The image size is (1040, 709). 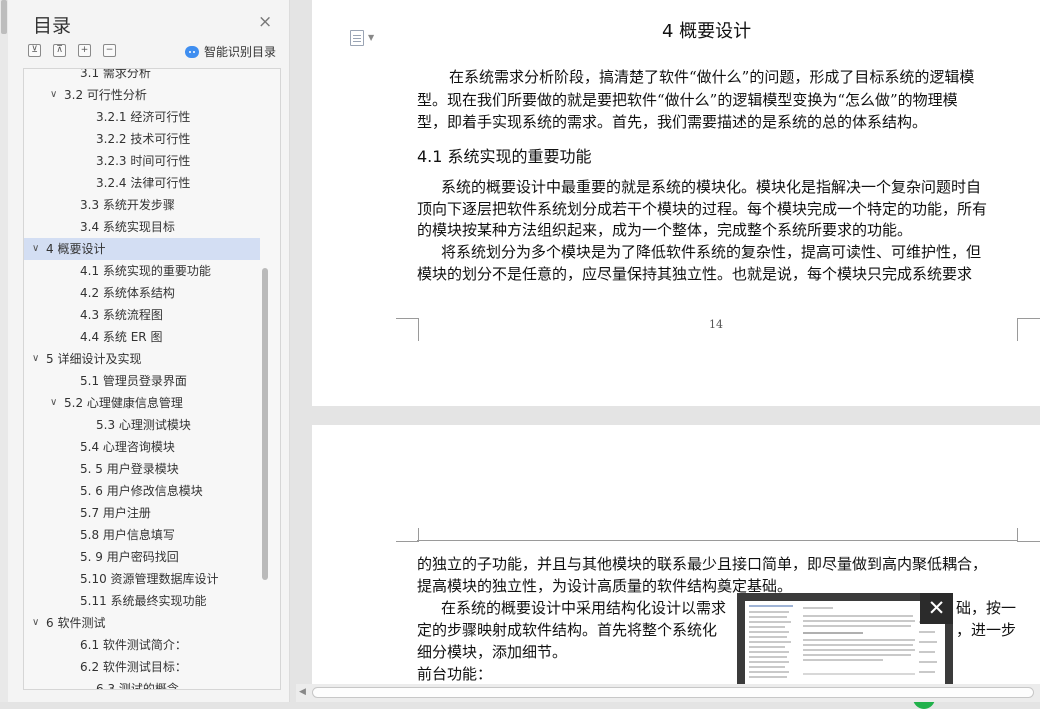 I want to click on toc-item-label: 5. 9 用户密码找回, so click(x=129, y=557).